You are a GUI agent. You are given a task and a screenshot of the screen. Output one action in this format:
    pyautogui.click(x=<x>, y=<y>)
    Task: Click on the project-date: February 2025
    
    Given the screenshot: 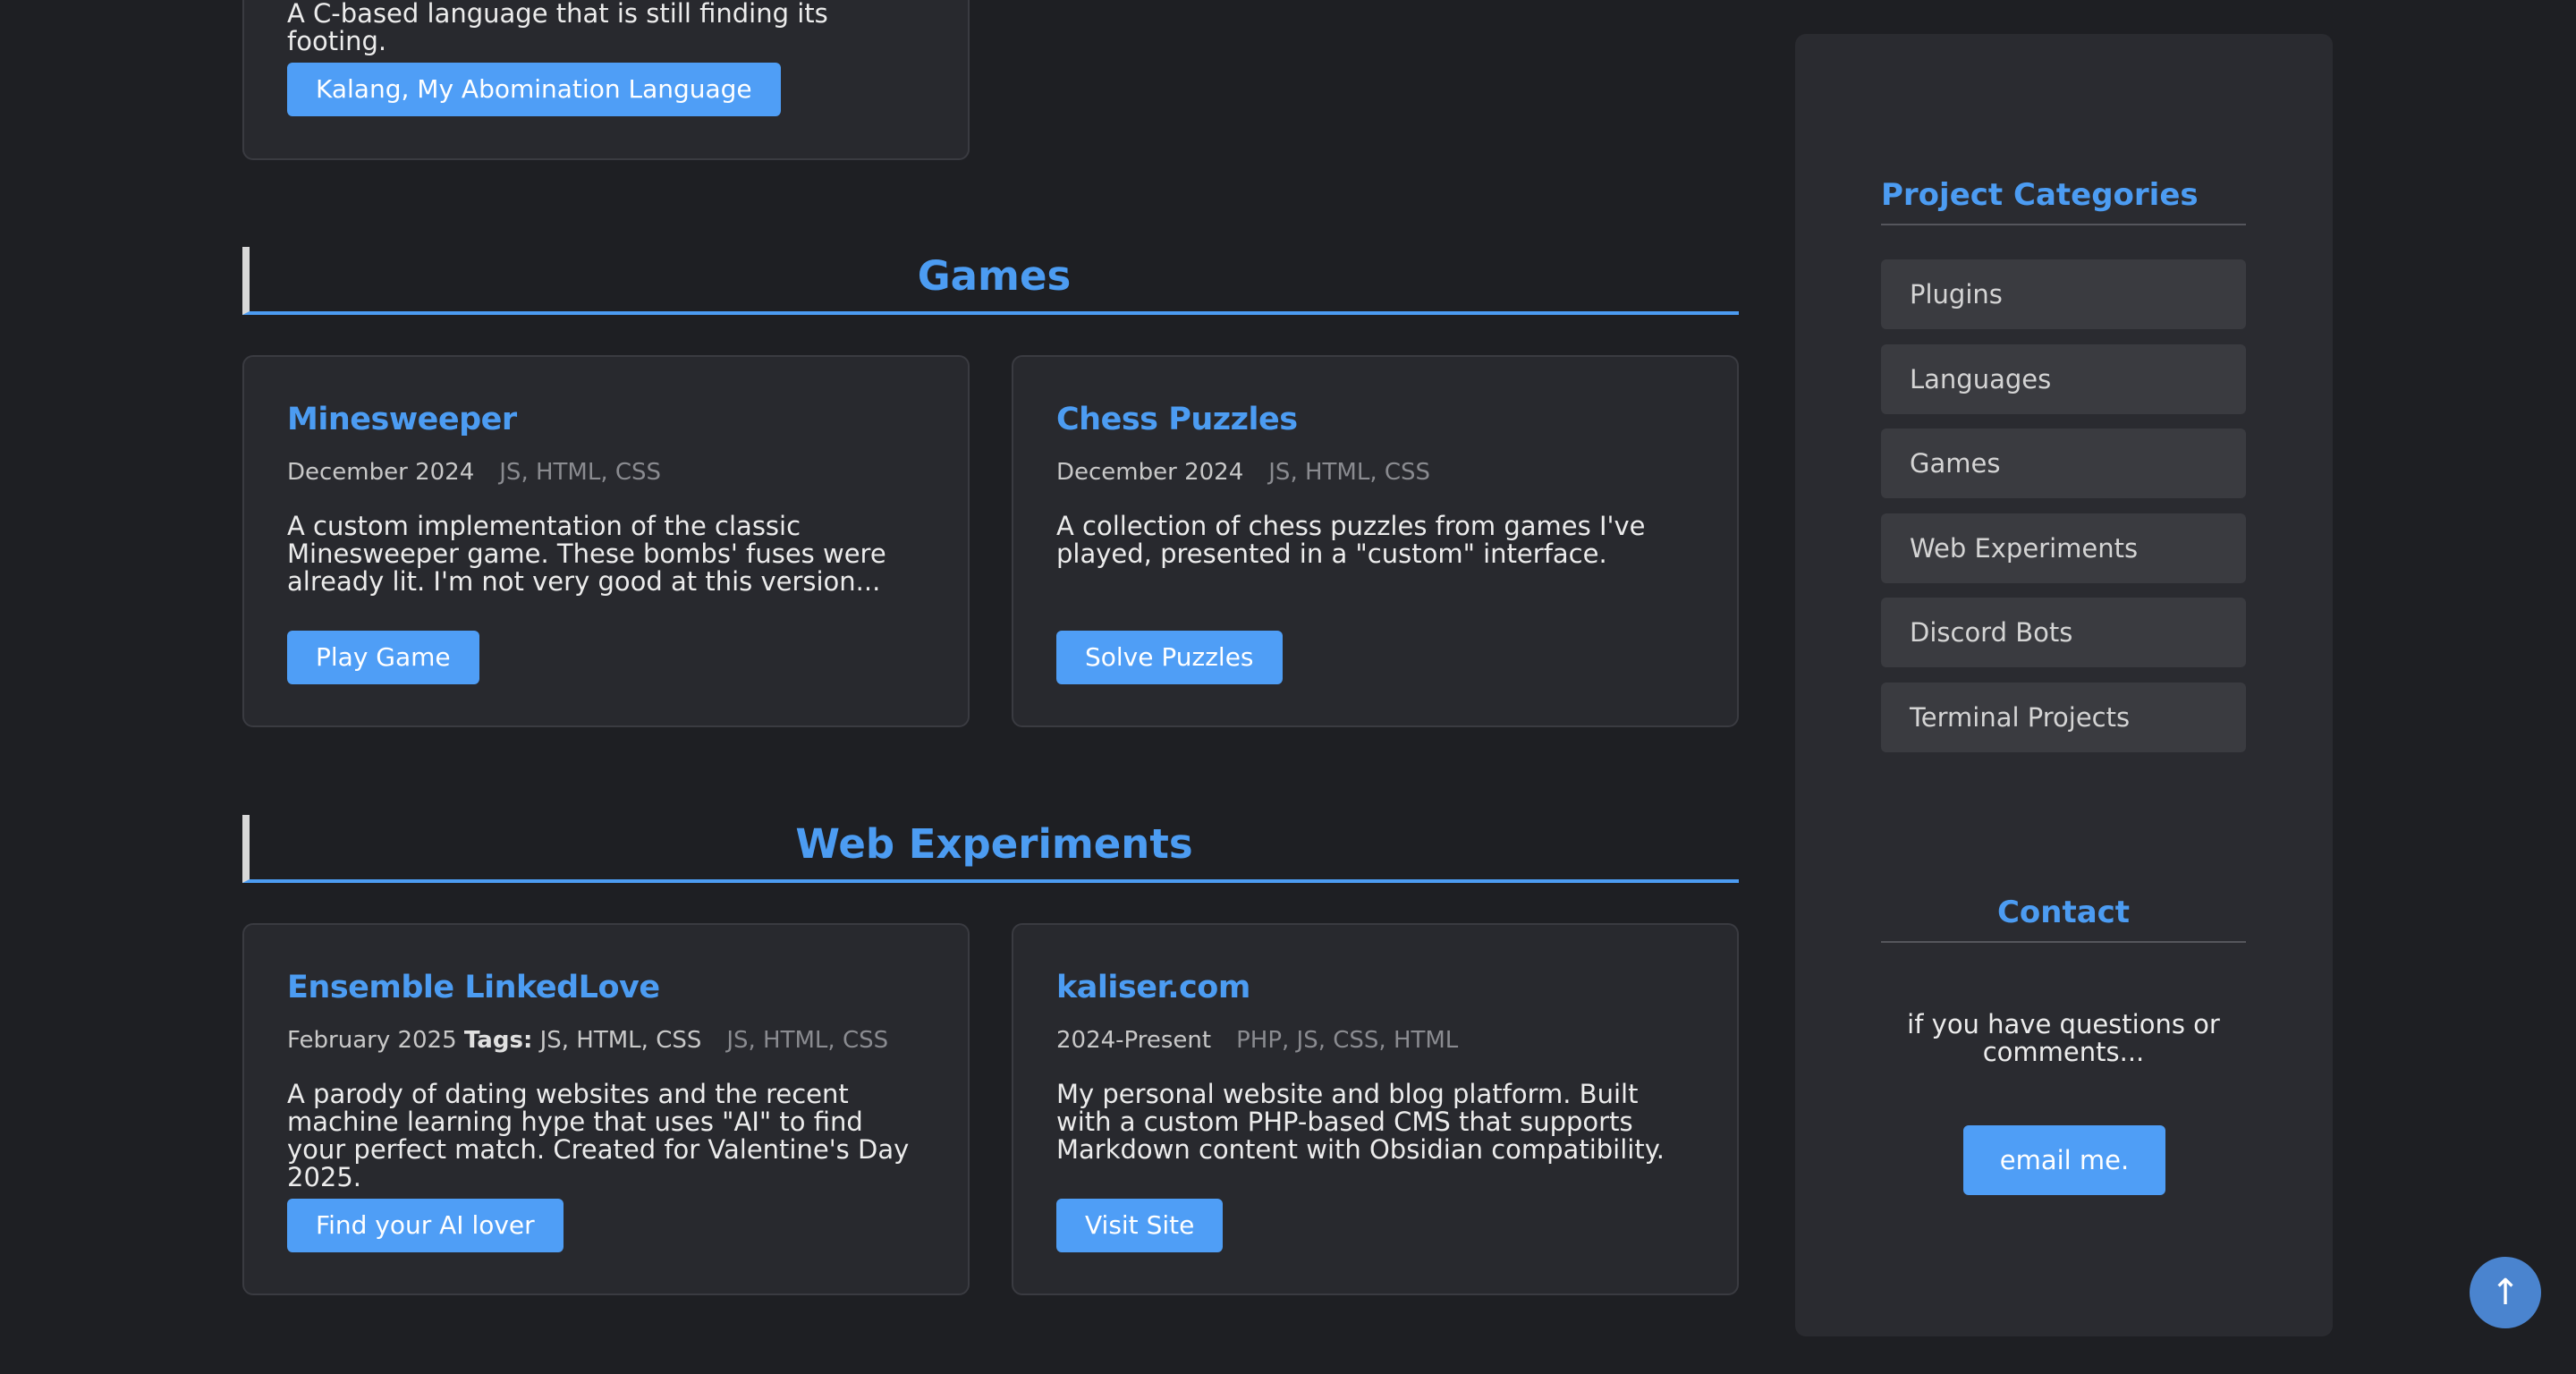 What is the action you would take?
    pyautogui.click(x=372, y=1040)
    